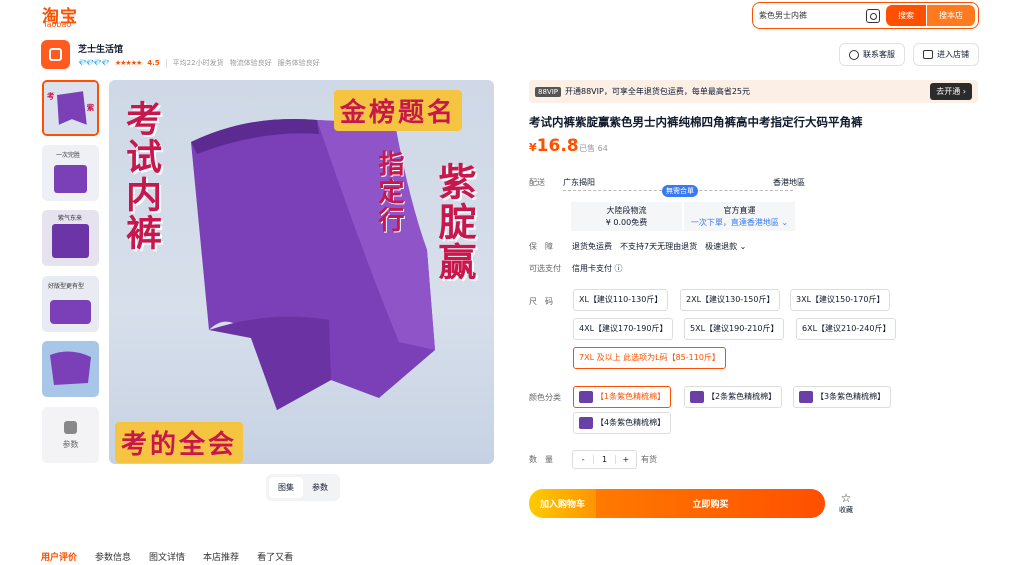 This screenshot has width=1024, height=565. I want to click on gallery-thumb-4: 好版型更有型, so click(70, 304).